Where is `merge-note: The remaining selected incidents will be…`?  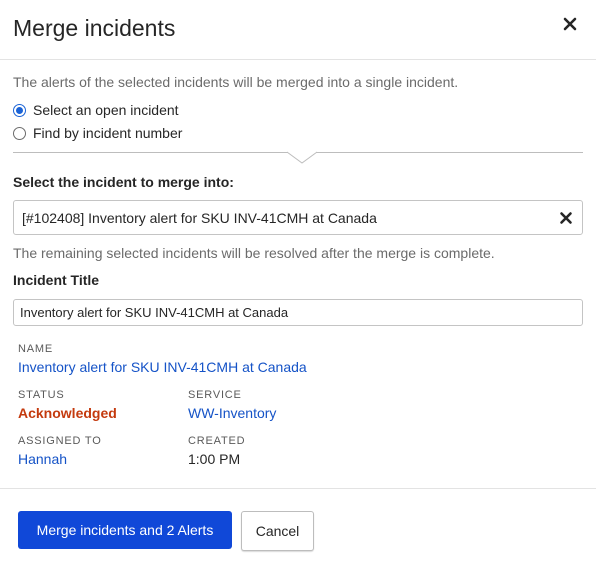
merge-note: The remaining selected incidents will be… is located at coordinates (254, 253).